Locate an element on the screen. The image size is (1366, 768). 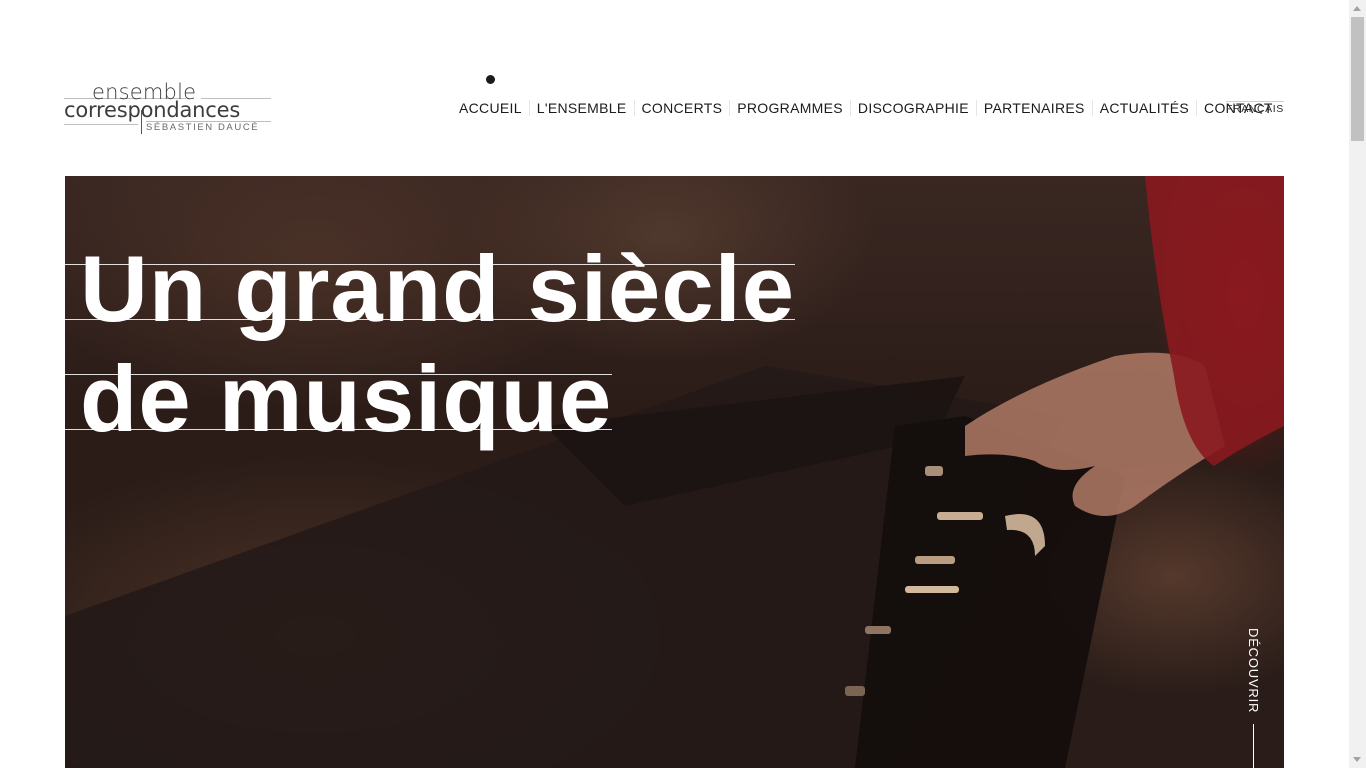
nav-item-accueil: ACCUEIL is located at coordinates (491, 95).